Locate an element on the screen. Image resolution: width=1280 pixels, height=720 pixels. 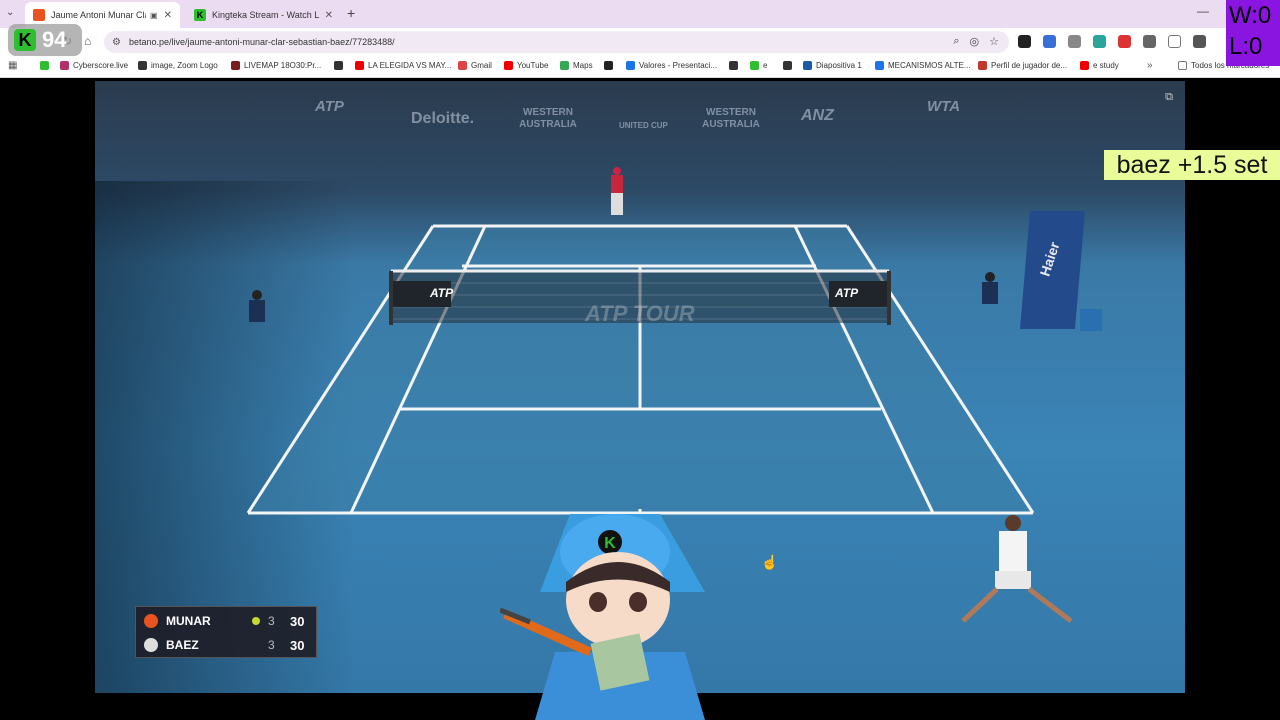
tab-kingteka: K Kingteka Stream - Watch Live o ✕ is located at coordinates (263, 15).